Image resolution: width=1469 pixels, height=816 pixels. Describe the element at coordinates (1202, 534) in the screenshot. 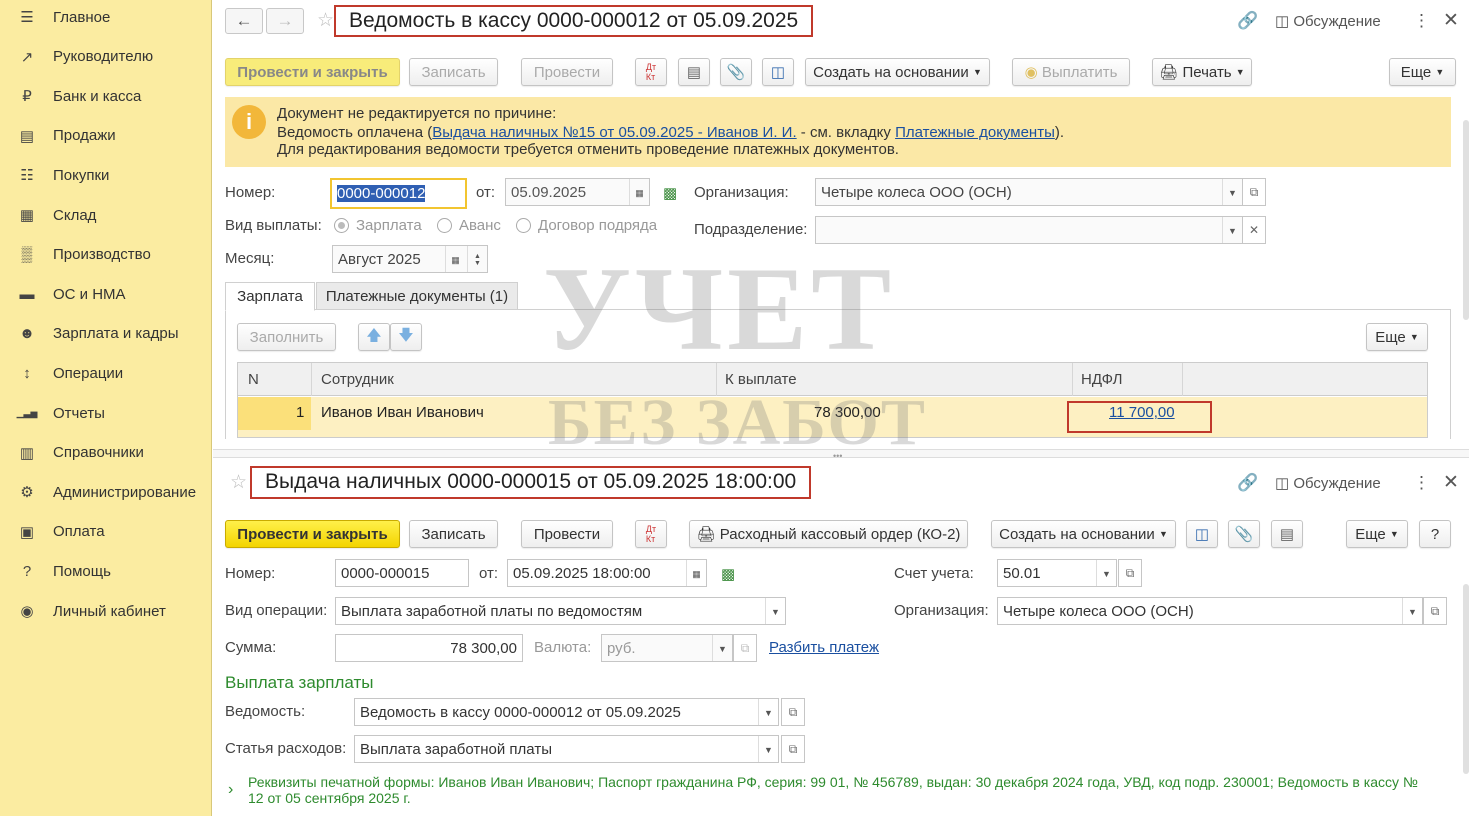

I see `structure-button-2: ◫` at that location.